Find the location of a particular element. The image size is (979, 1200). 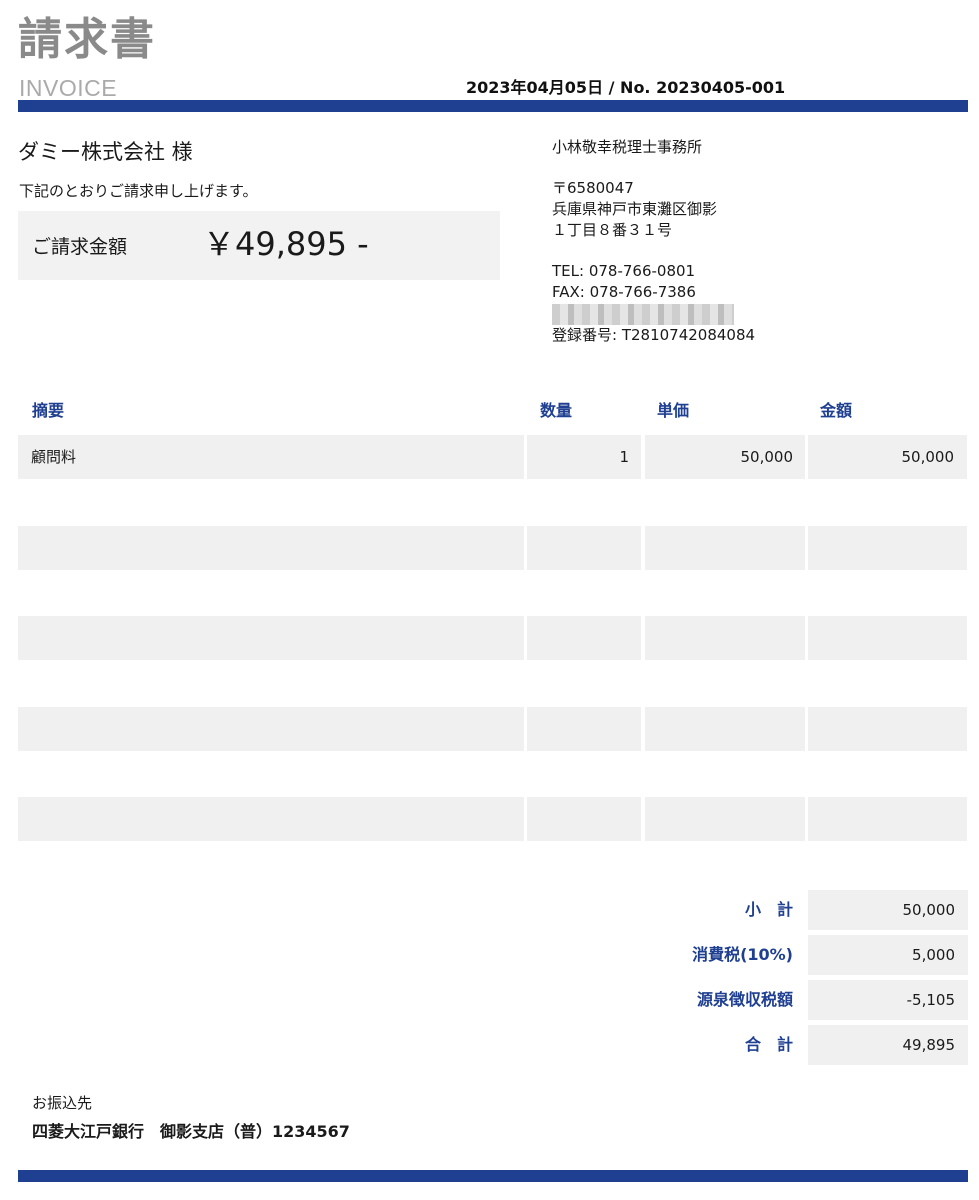

column-header-quantity: 数量 is located at coordinates (556, 410).